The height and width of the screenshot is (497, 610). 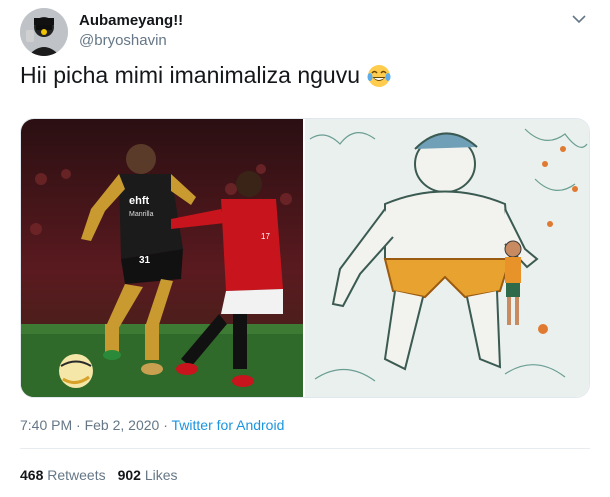 What do you see at coordinates (123, 40) in the screenshot?
I see `handle: @bryoshavin` at bounding box center [123, 40].